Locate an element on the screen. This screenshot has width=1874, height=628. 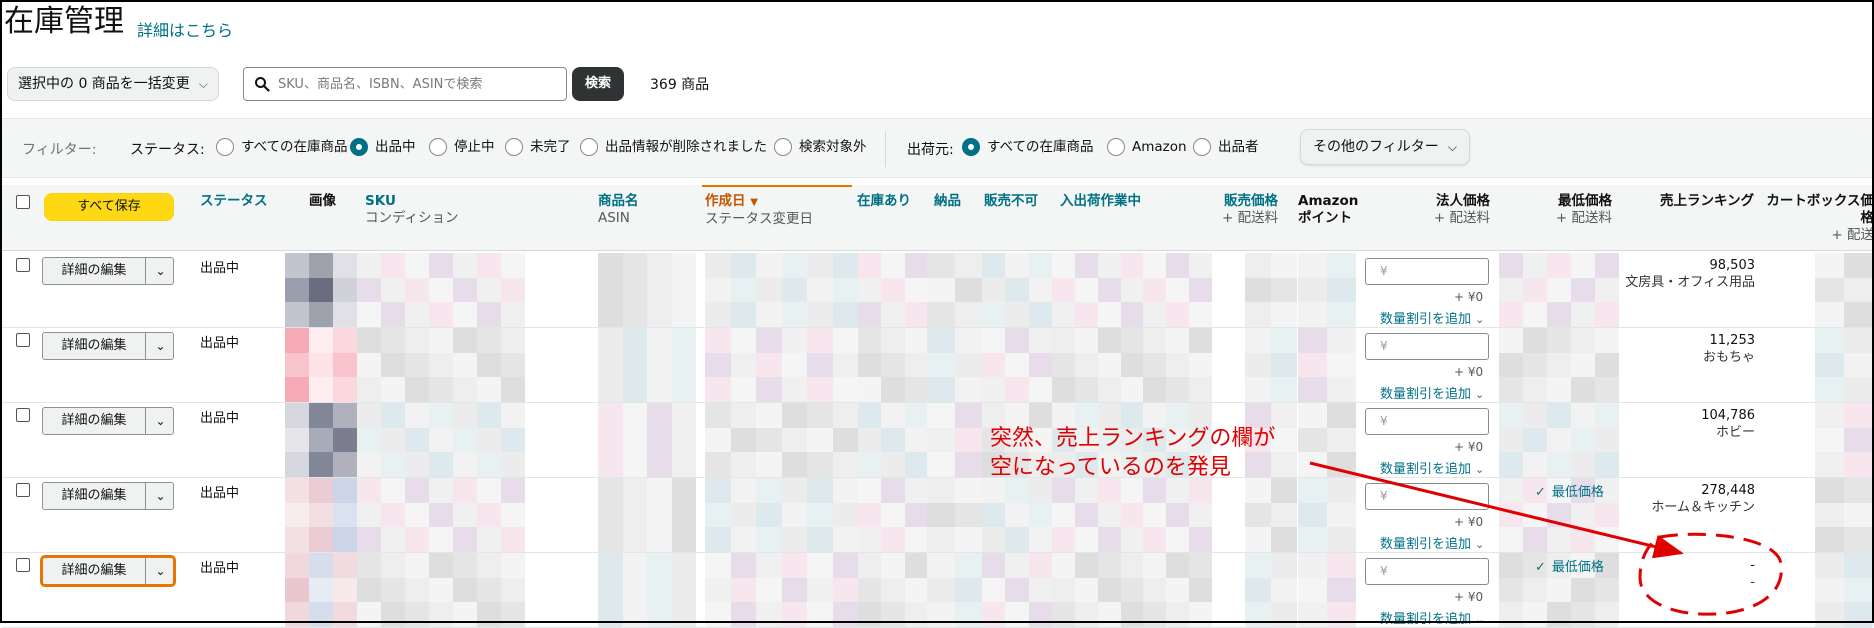
annotation-overlay is located at coordinates (1546, 538).